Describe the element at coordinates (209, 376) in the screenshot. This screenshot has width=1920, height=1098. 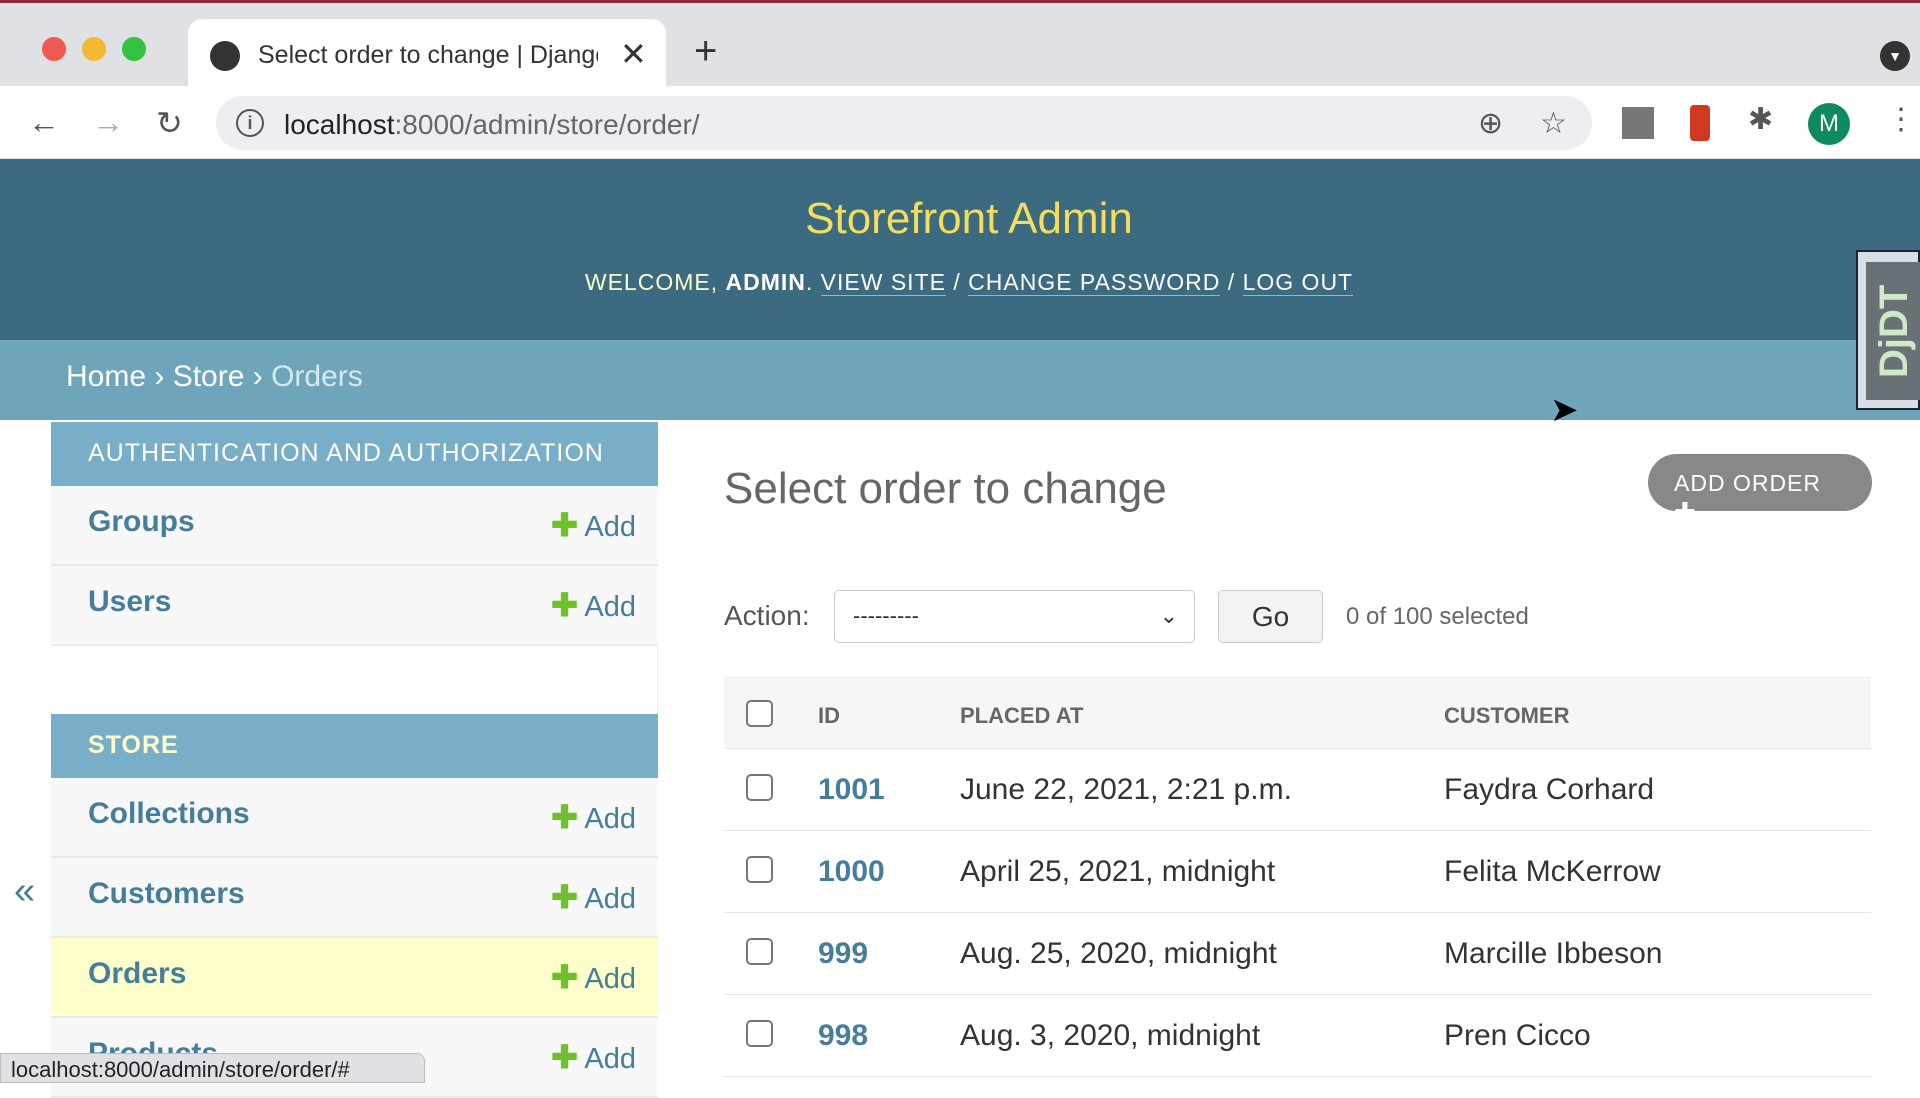
I see `breadcrumb-store: Store` at that location.